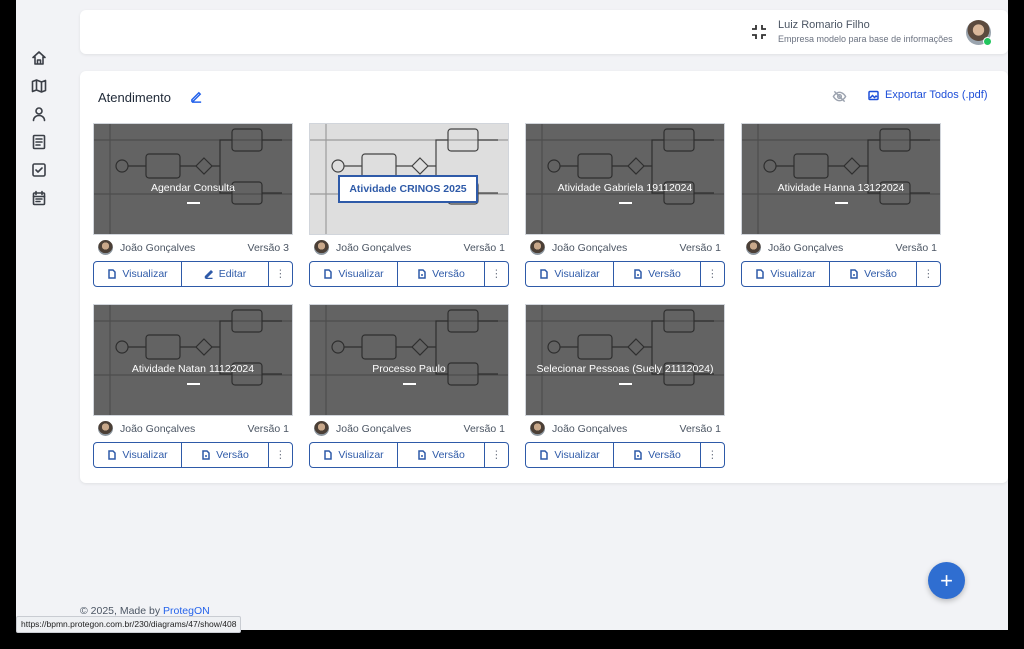  What do you see at coordinates (840, 97) in the screenshot?
I see `hide-eye-icon` at bounding box center [840, 97].